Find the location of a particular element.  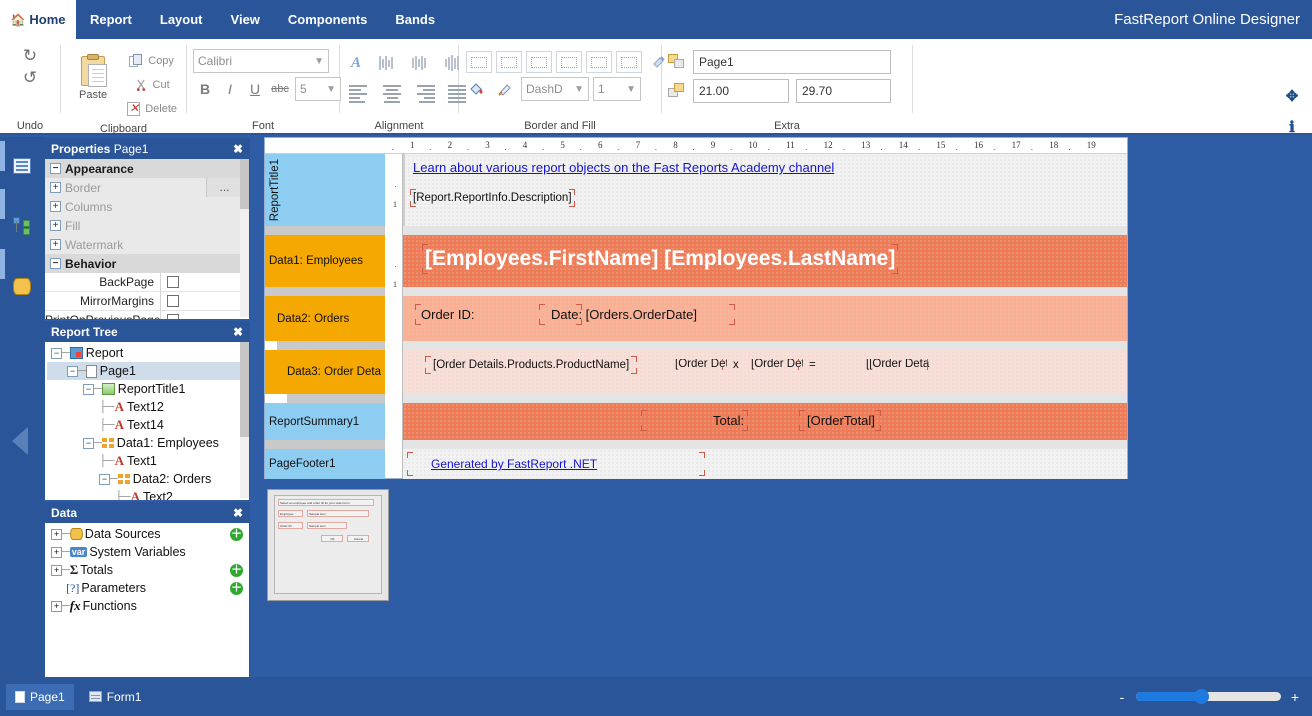

tree-node: − ─ Data1: Employees is located at coordinates (144, 443).